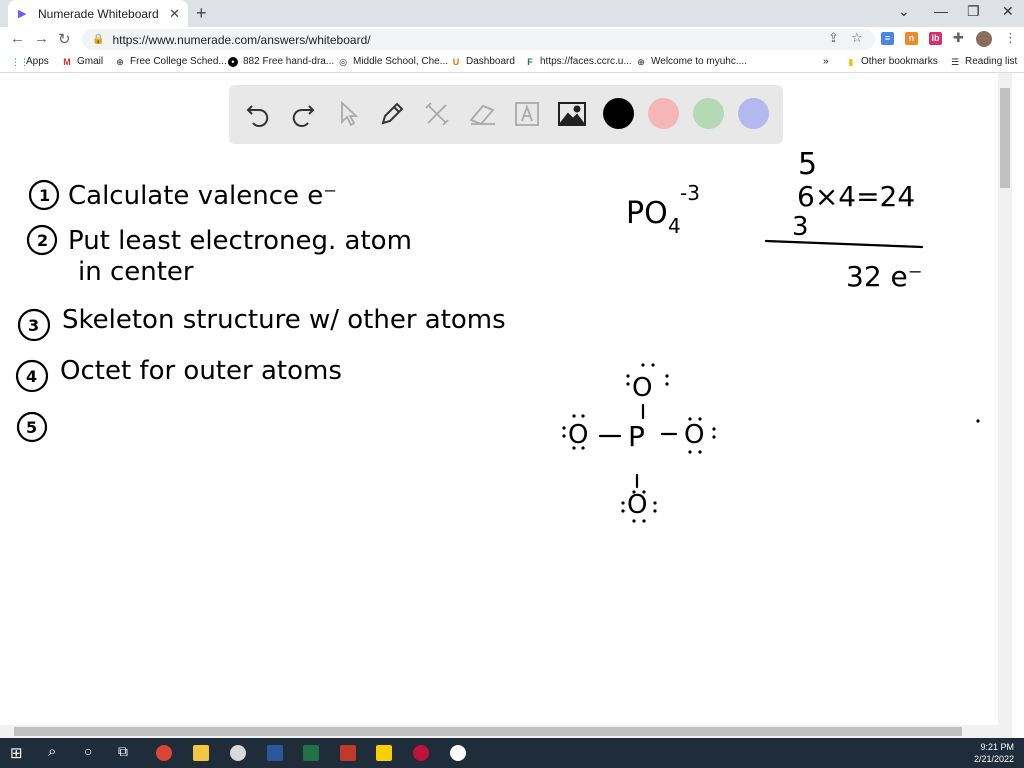 The height and width of the screenshot is (768, 1024). What do you see at coordinates (67, 61) in the screenshot?
I see `gmail-icon: M` at bounding box center [67, 61].